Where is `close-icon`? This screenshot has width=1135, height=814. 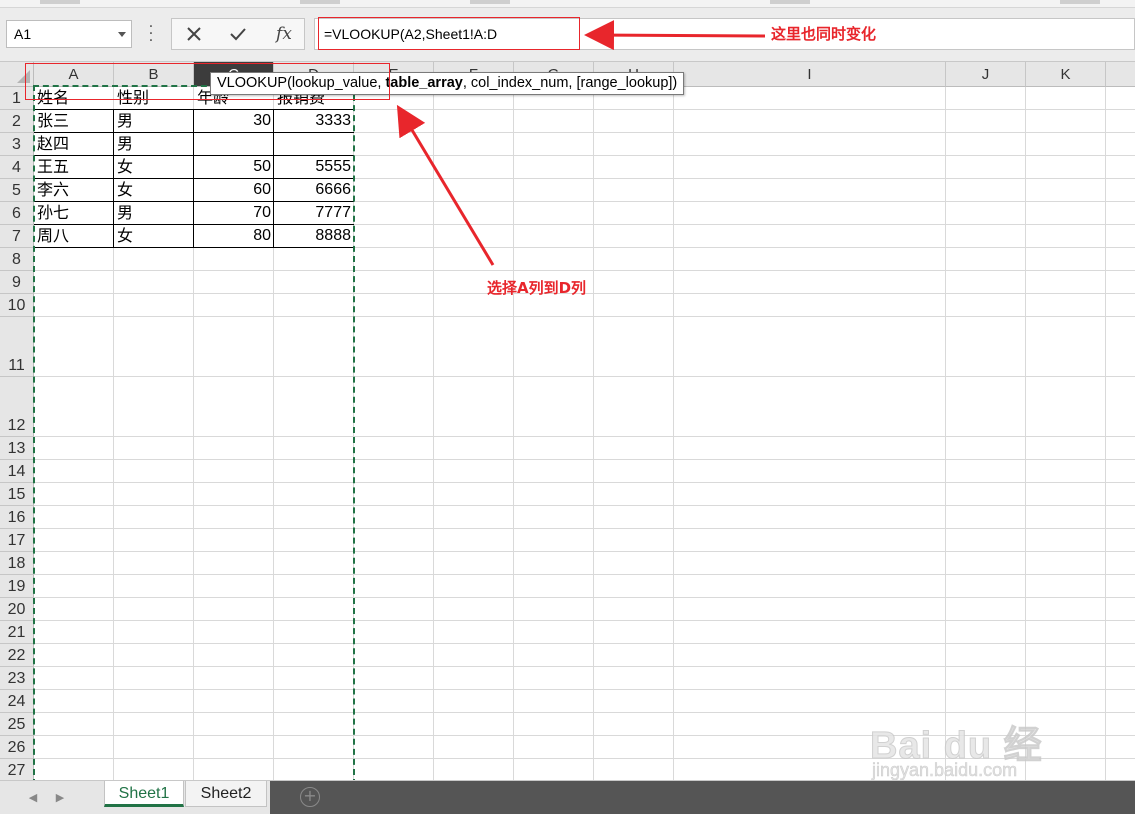 close-icon is located at coordinates (194, 34).